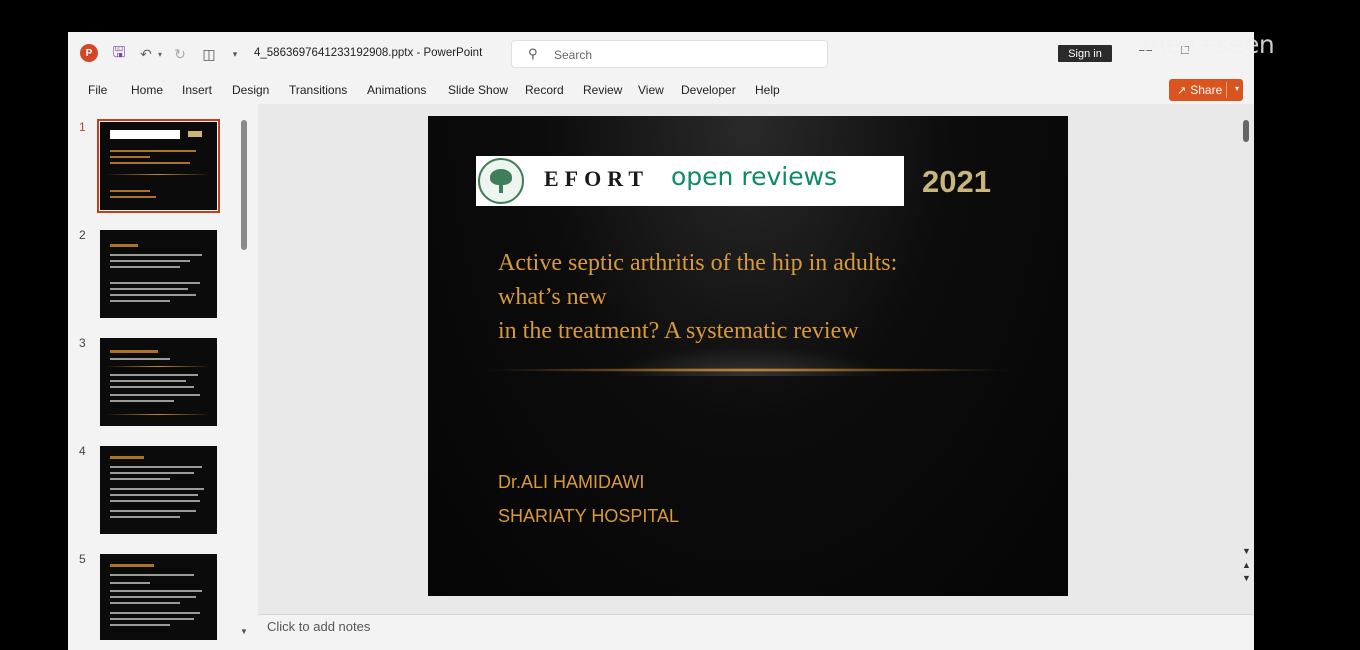 The image size is (1360, 650). What do you see at coordinates (501, 188) in the screenshot?
I see `tree-trunk` at bounding box center [501, 188].